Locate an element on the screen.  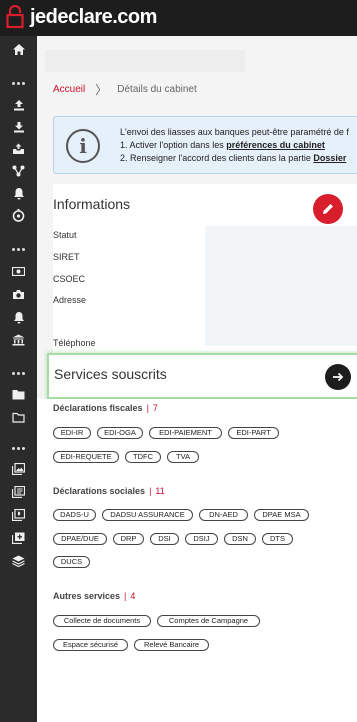
service-chip: DSIJ is located at coordinates (201, 539).